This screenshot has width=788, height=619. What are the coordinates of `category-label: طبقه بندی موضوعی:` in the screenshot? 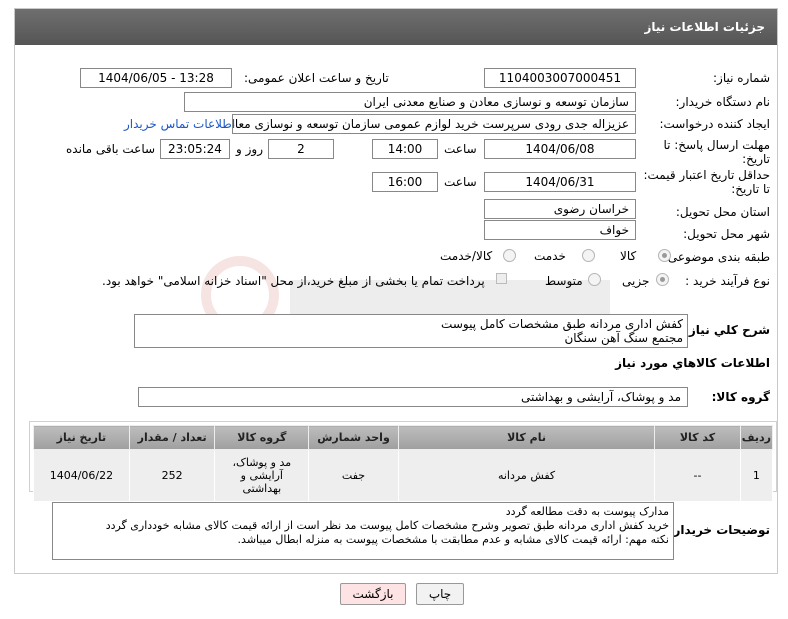 It's located at (716, 257).